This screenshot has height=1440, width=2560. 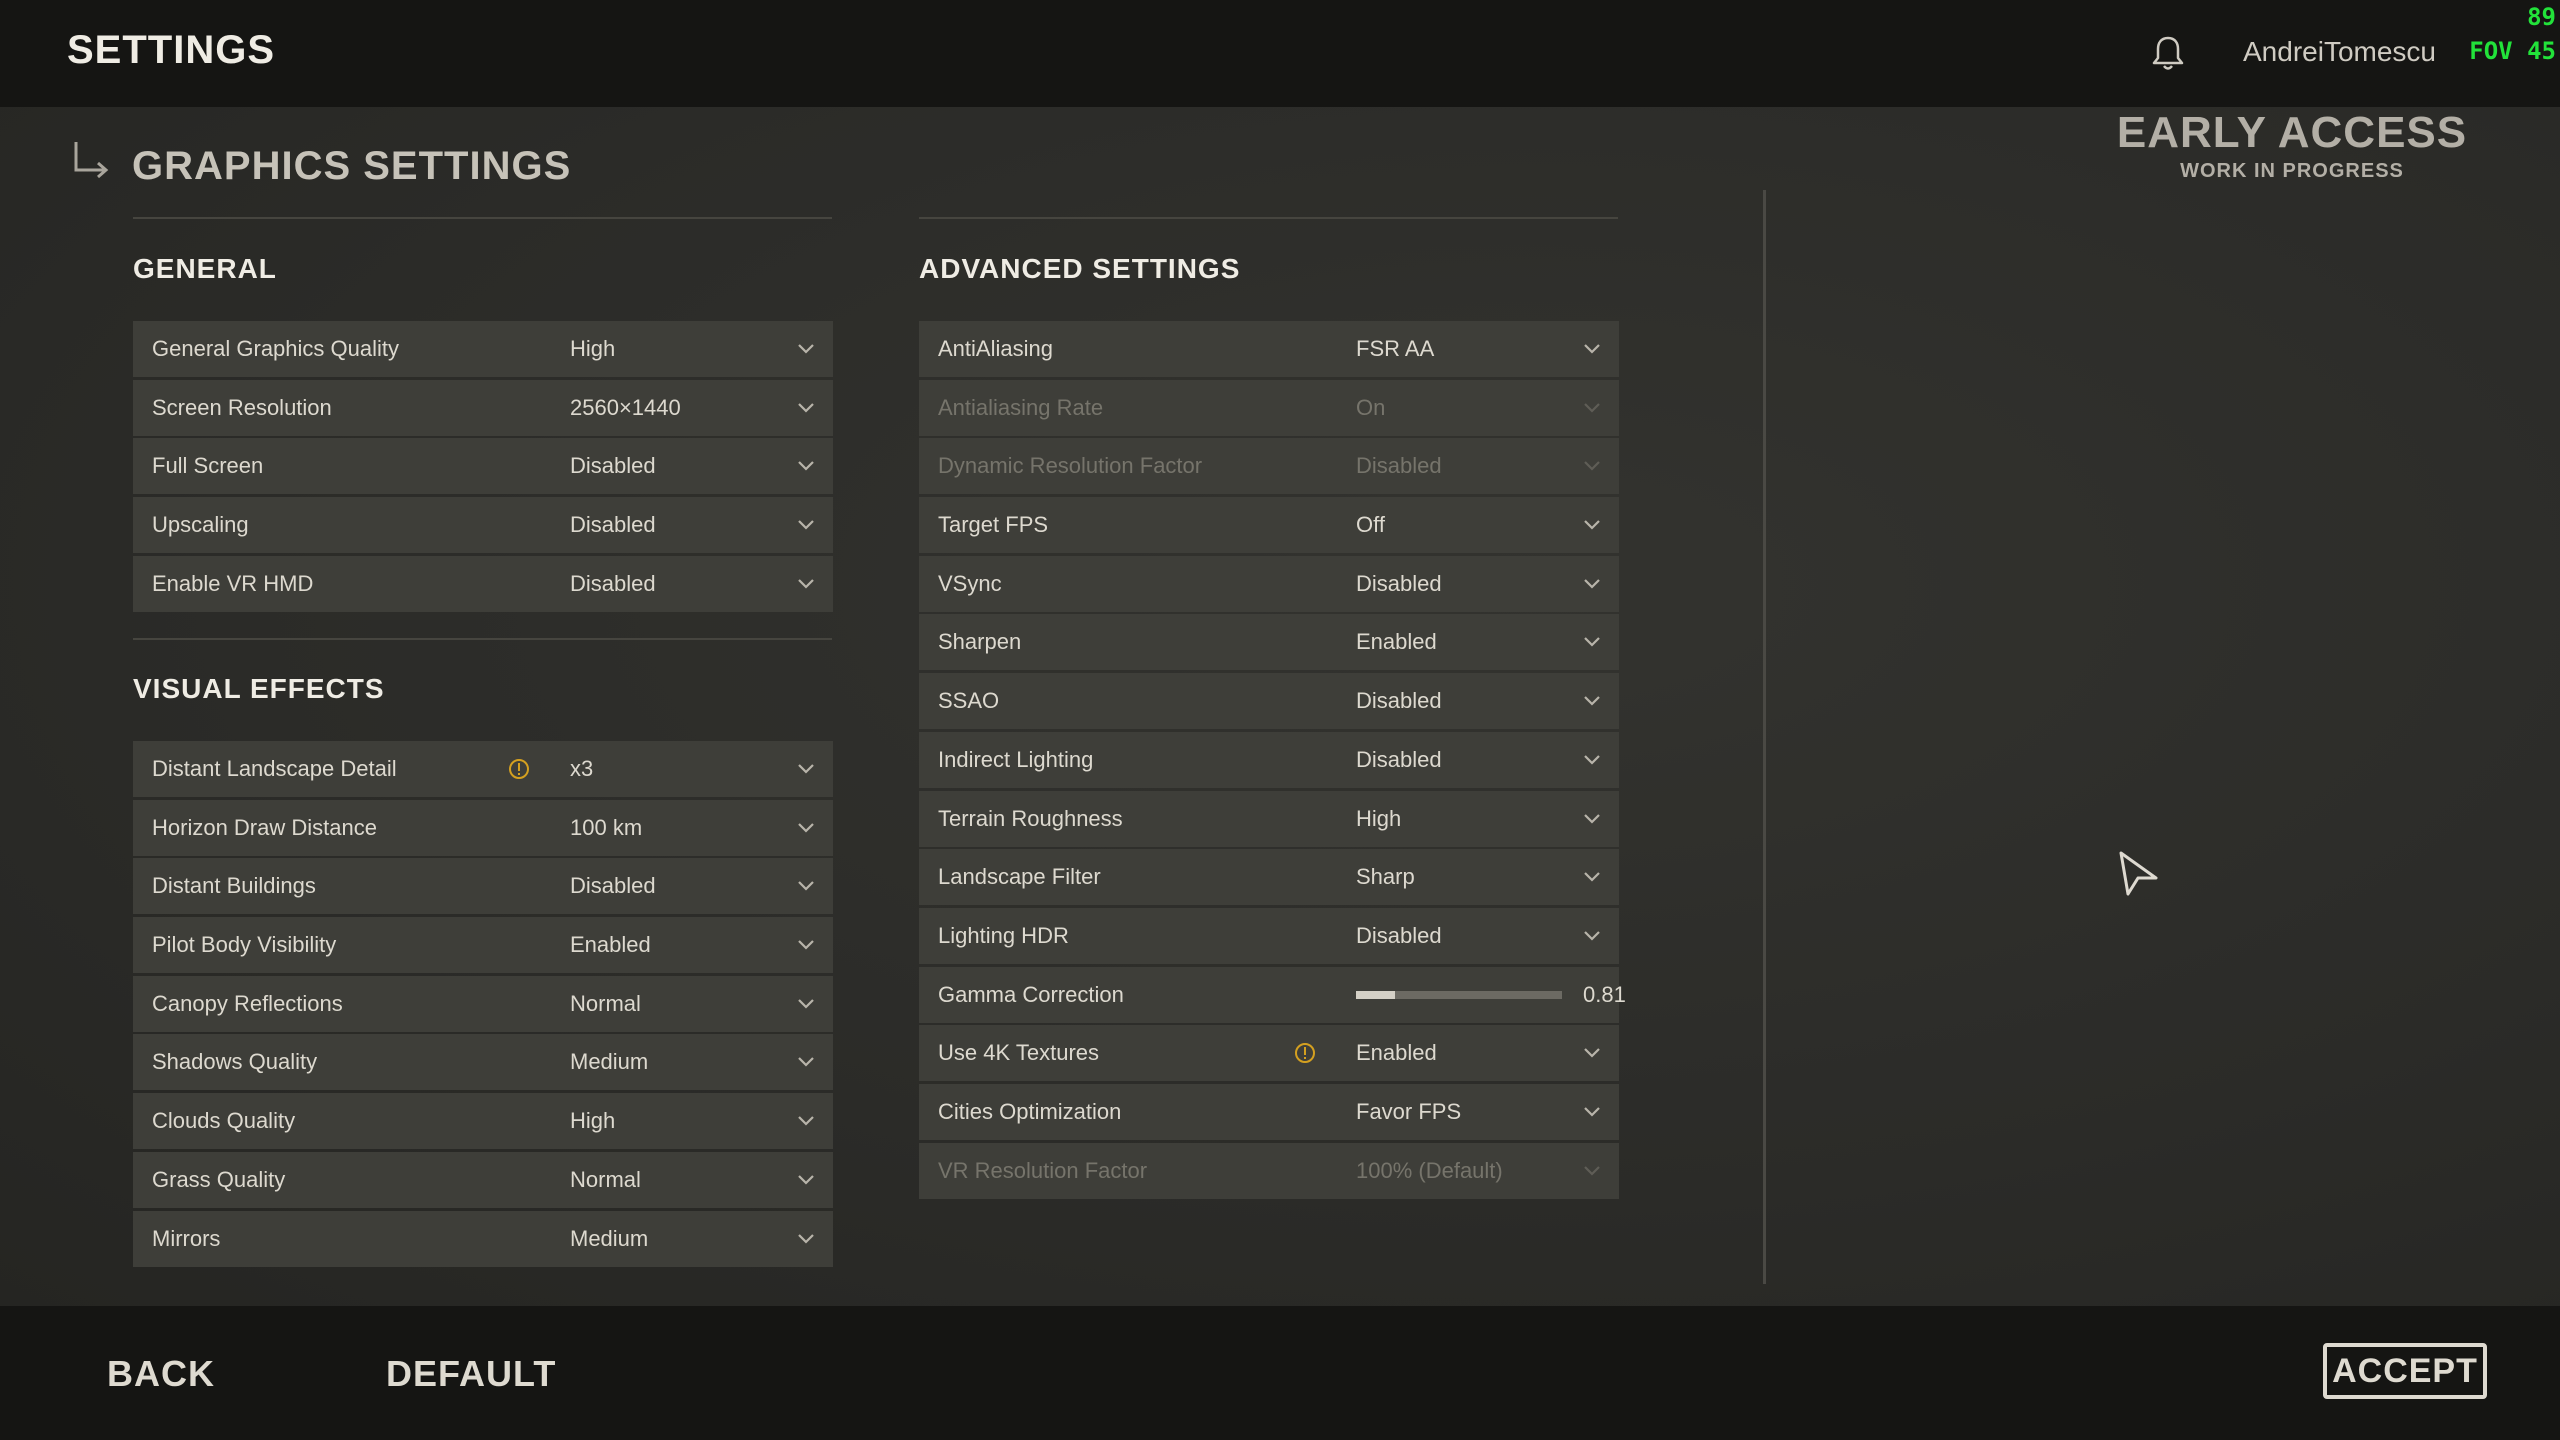 I want to click on username: AndreiTomescu, so click(x=2339, y=52).